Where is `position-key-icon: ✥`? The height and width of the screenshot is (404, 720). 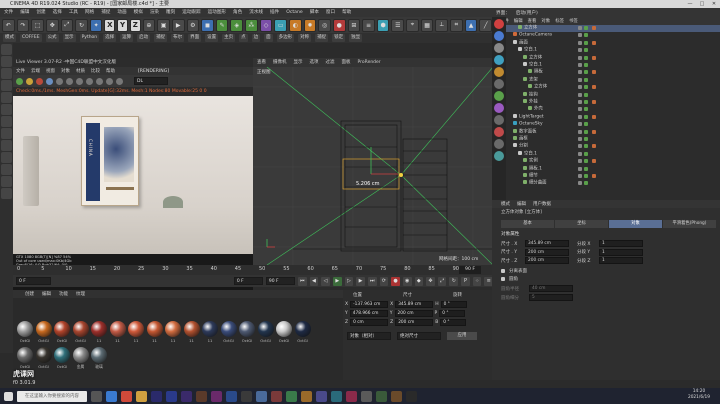 position-key-icon: ✥ is located at coordinates (430, 281).